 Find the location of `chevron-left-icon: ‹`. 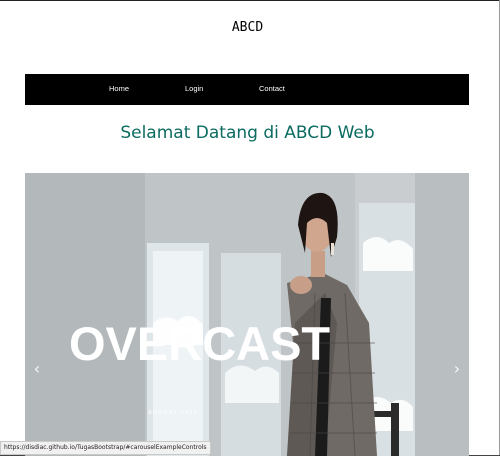

chevron-left-icon: ‹ is located at coordinates (37, 369).